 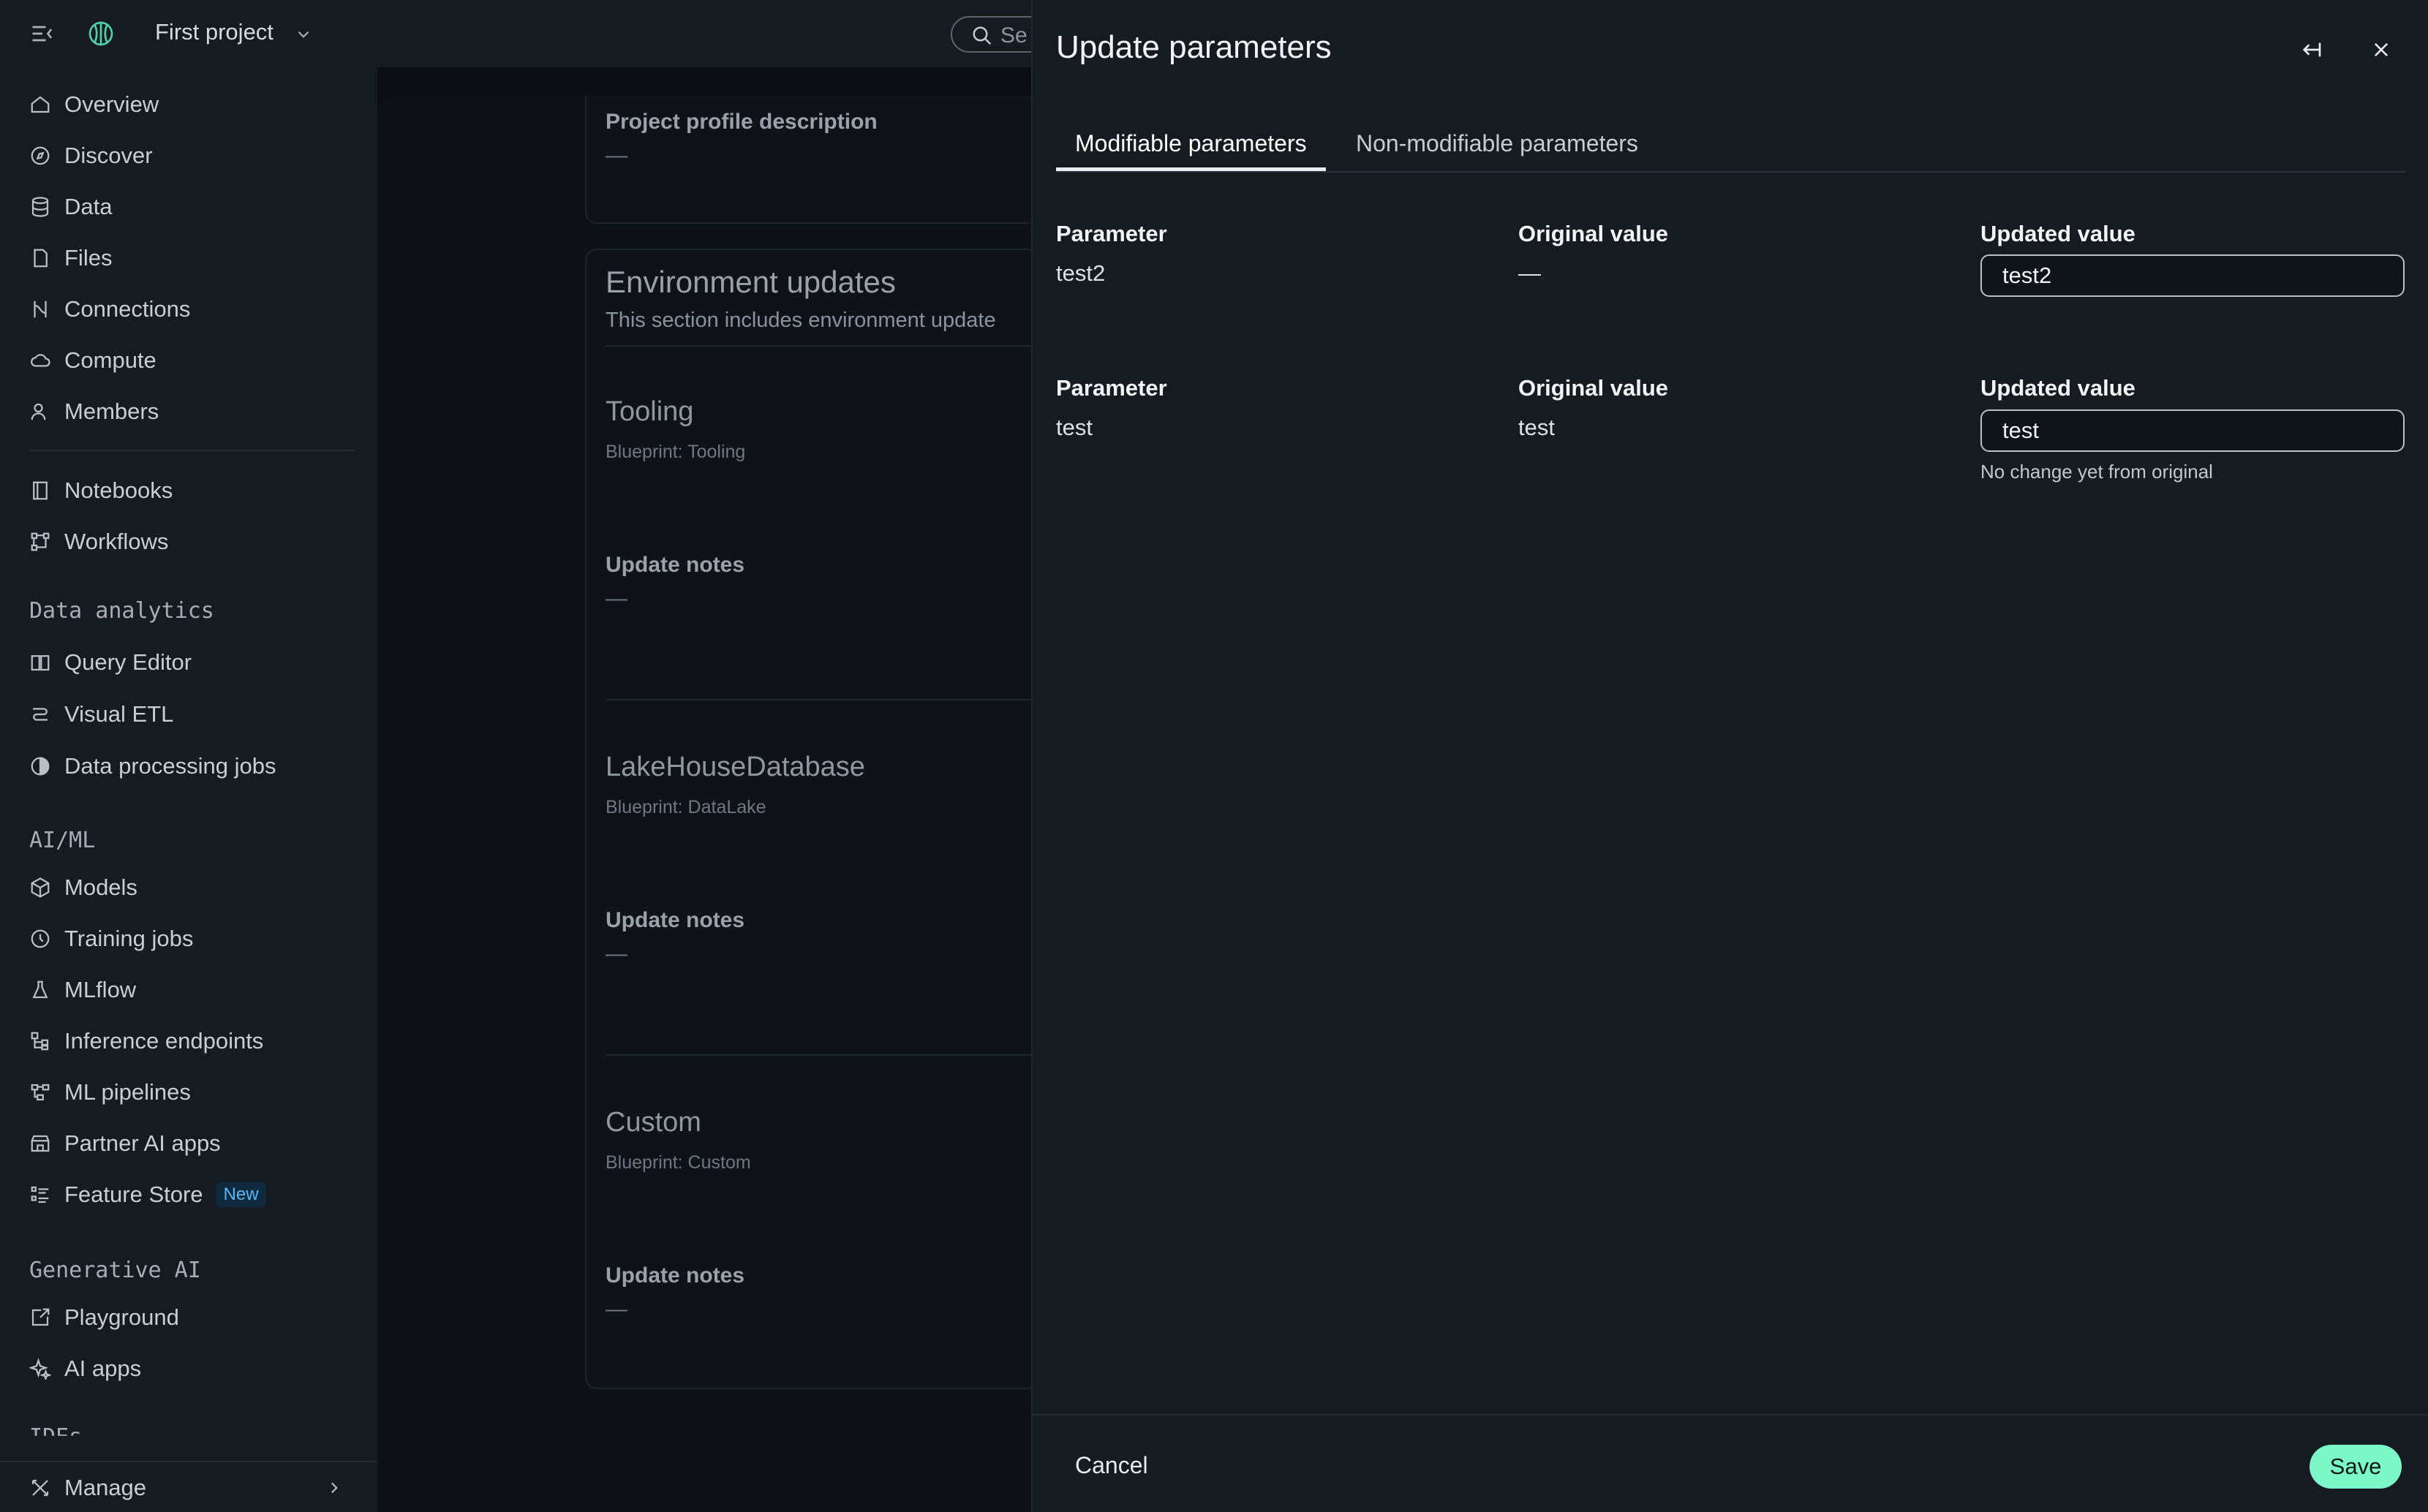 I want to click on panel-title: Update parameters, so click(x=1194, y=47).